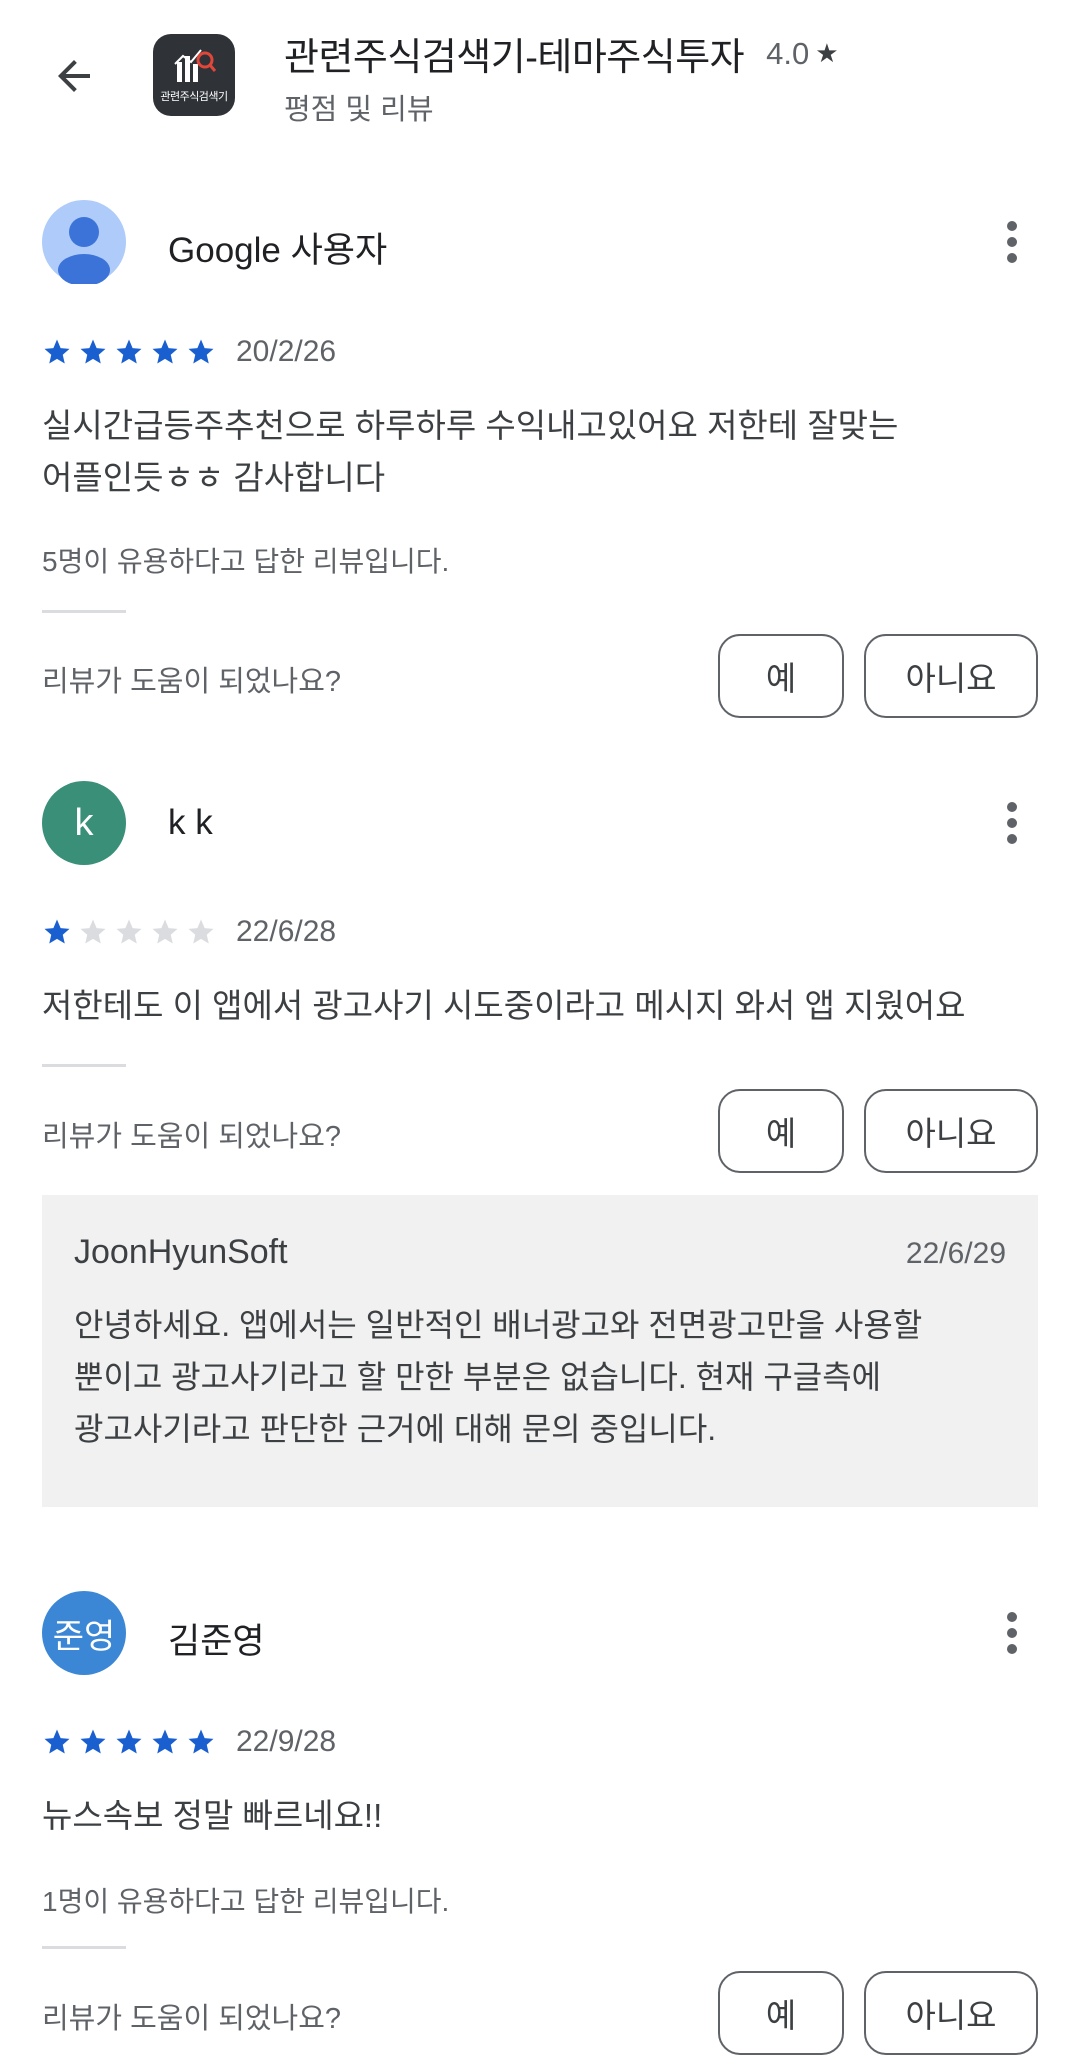 Image resolution: width=1080 pixels, height=2070 pixels. Describe the element at coordinates (212, 1815) in the screenshot. I see `review-text-line: 뉴스속보 정말 빠르네요!!` at that location.